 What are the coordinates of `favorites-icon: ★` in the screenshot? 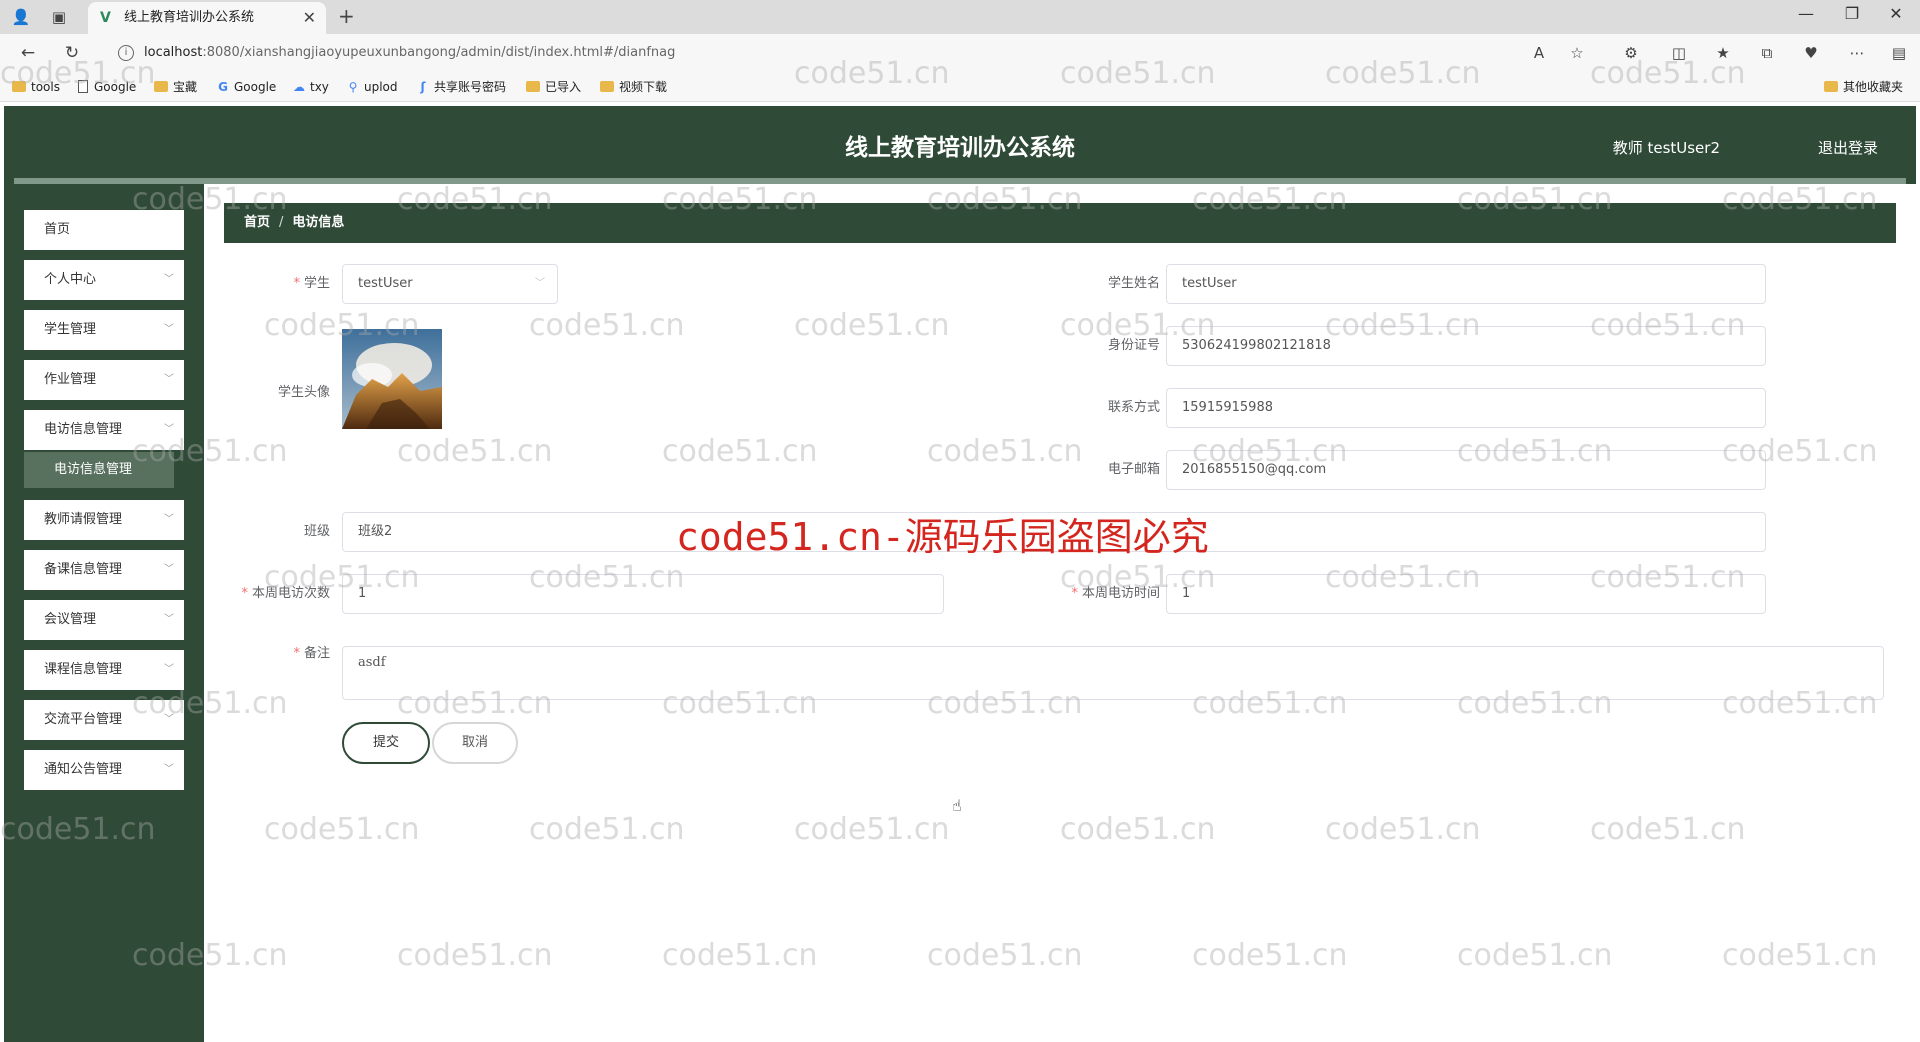 It's located at (1723, 53).